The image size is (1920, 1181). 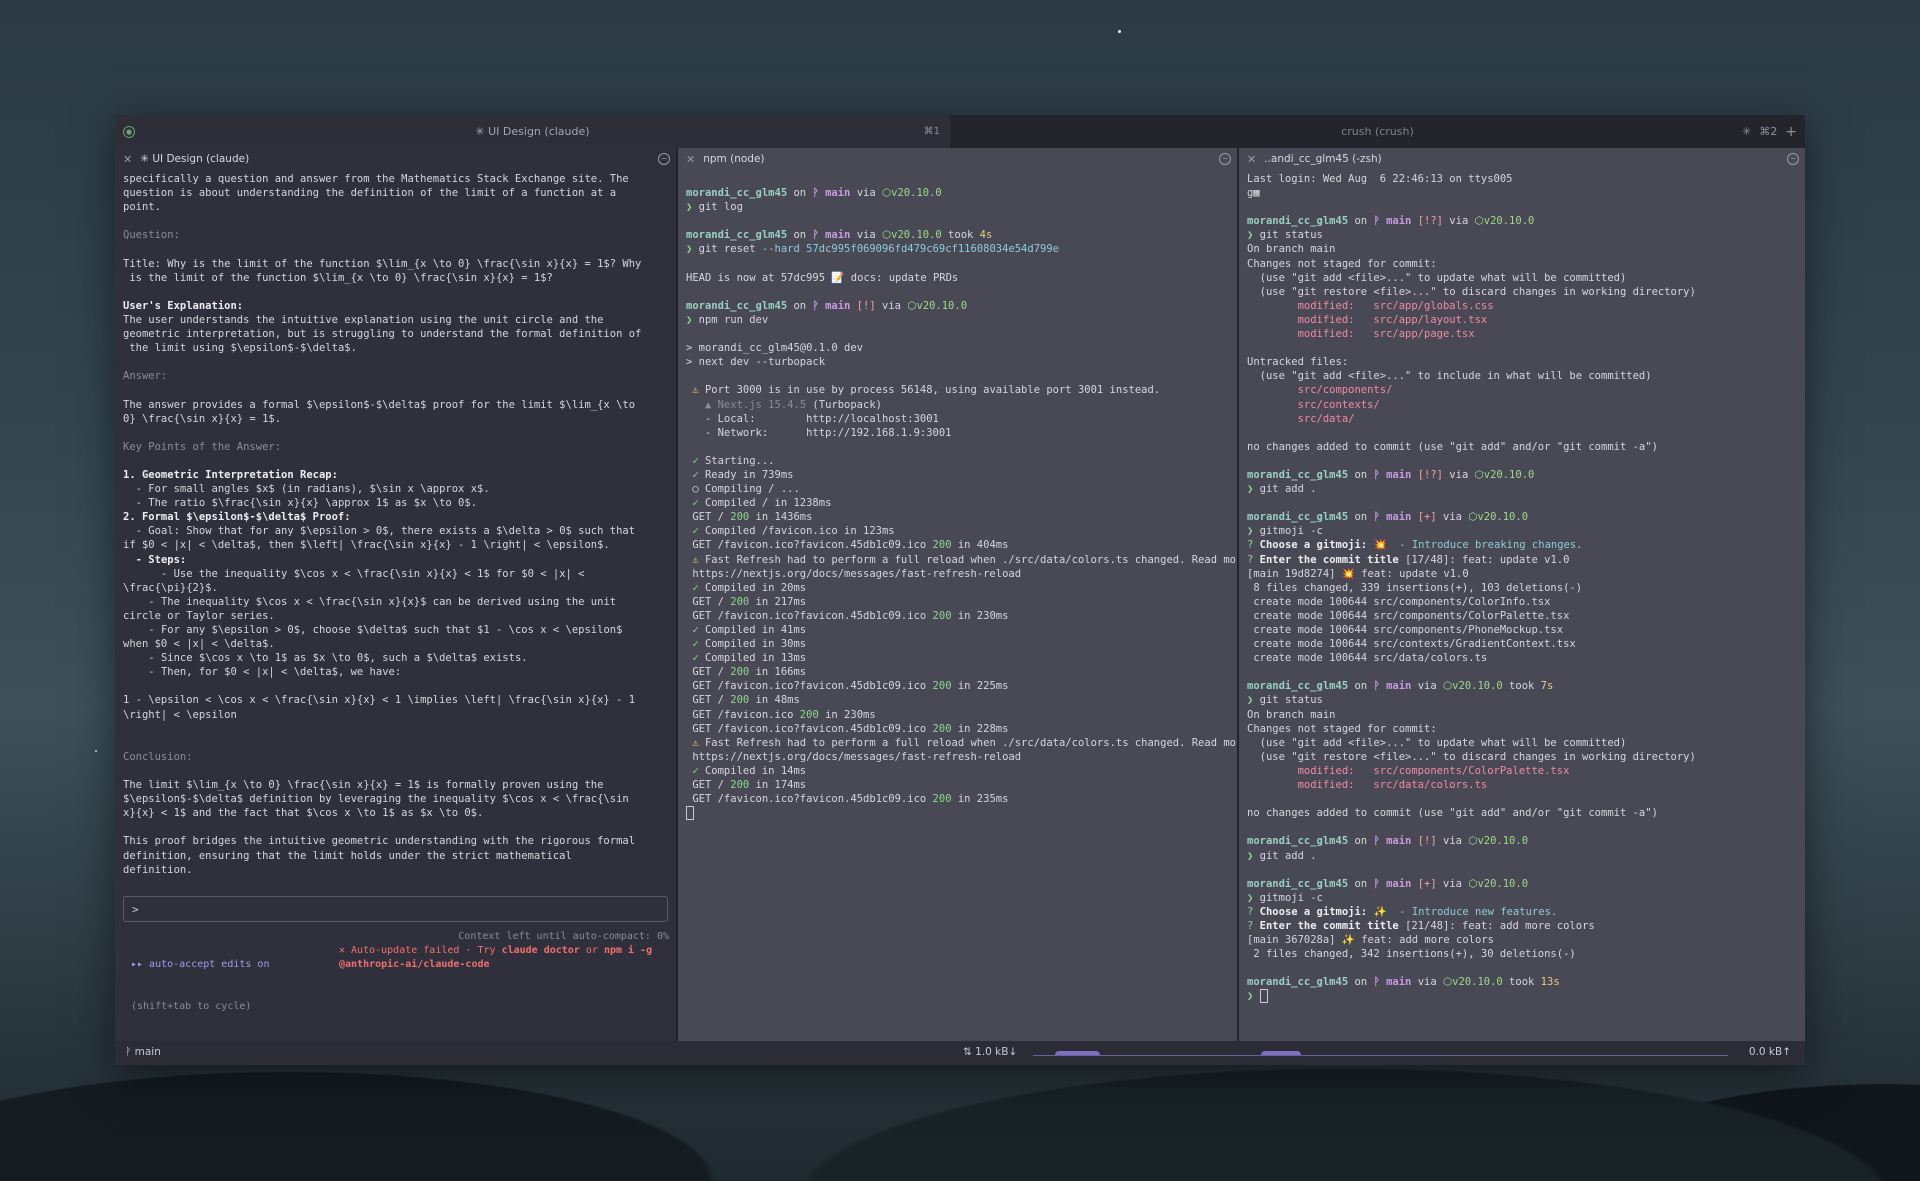 What do you see at coordinates (1522, 489) in the screenshot?
I see `output-line: ❯ git add .` at bounding box center [1522, 489].